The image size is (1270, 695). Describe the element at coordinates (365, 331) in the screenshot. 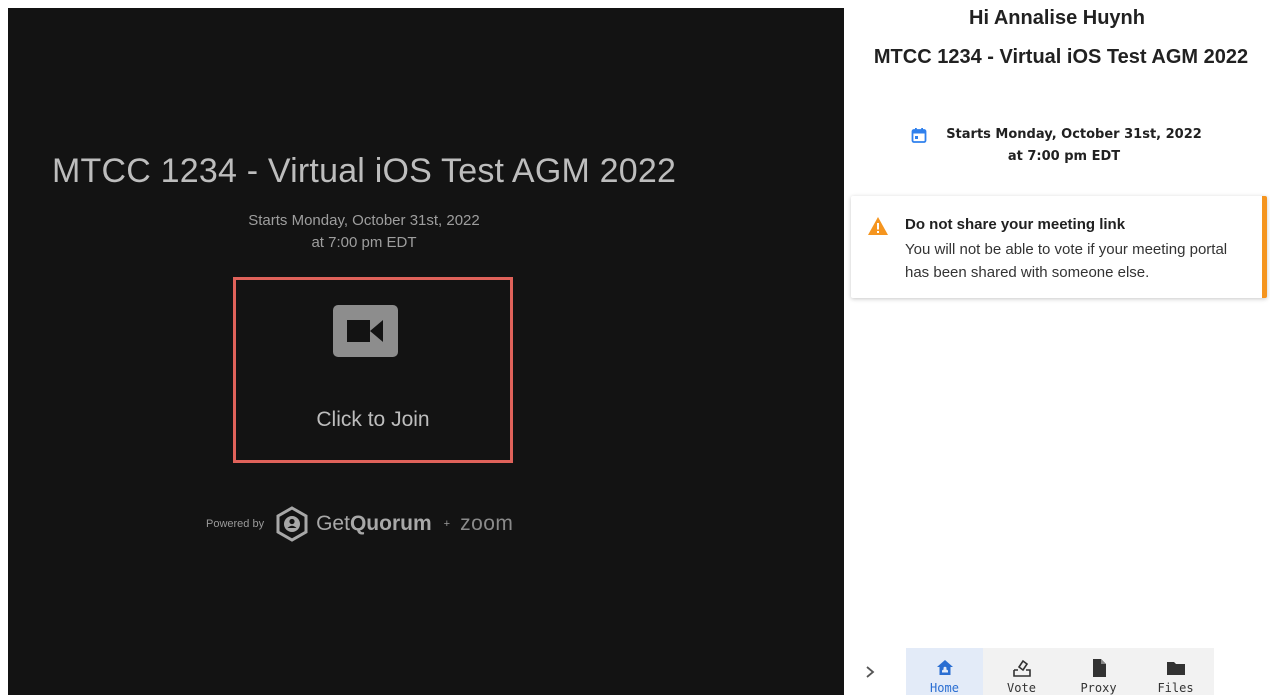

I see `video-camera-icon` at that location.